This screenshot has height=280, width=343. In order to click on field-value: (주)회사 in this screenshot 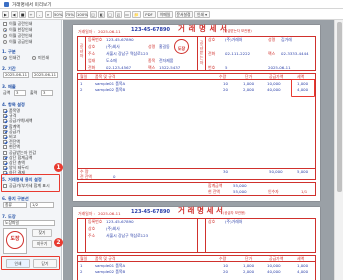, I will do `click(113, 46)`.